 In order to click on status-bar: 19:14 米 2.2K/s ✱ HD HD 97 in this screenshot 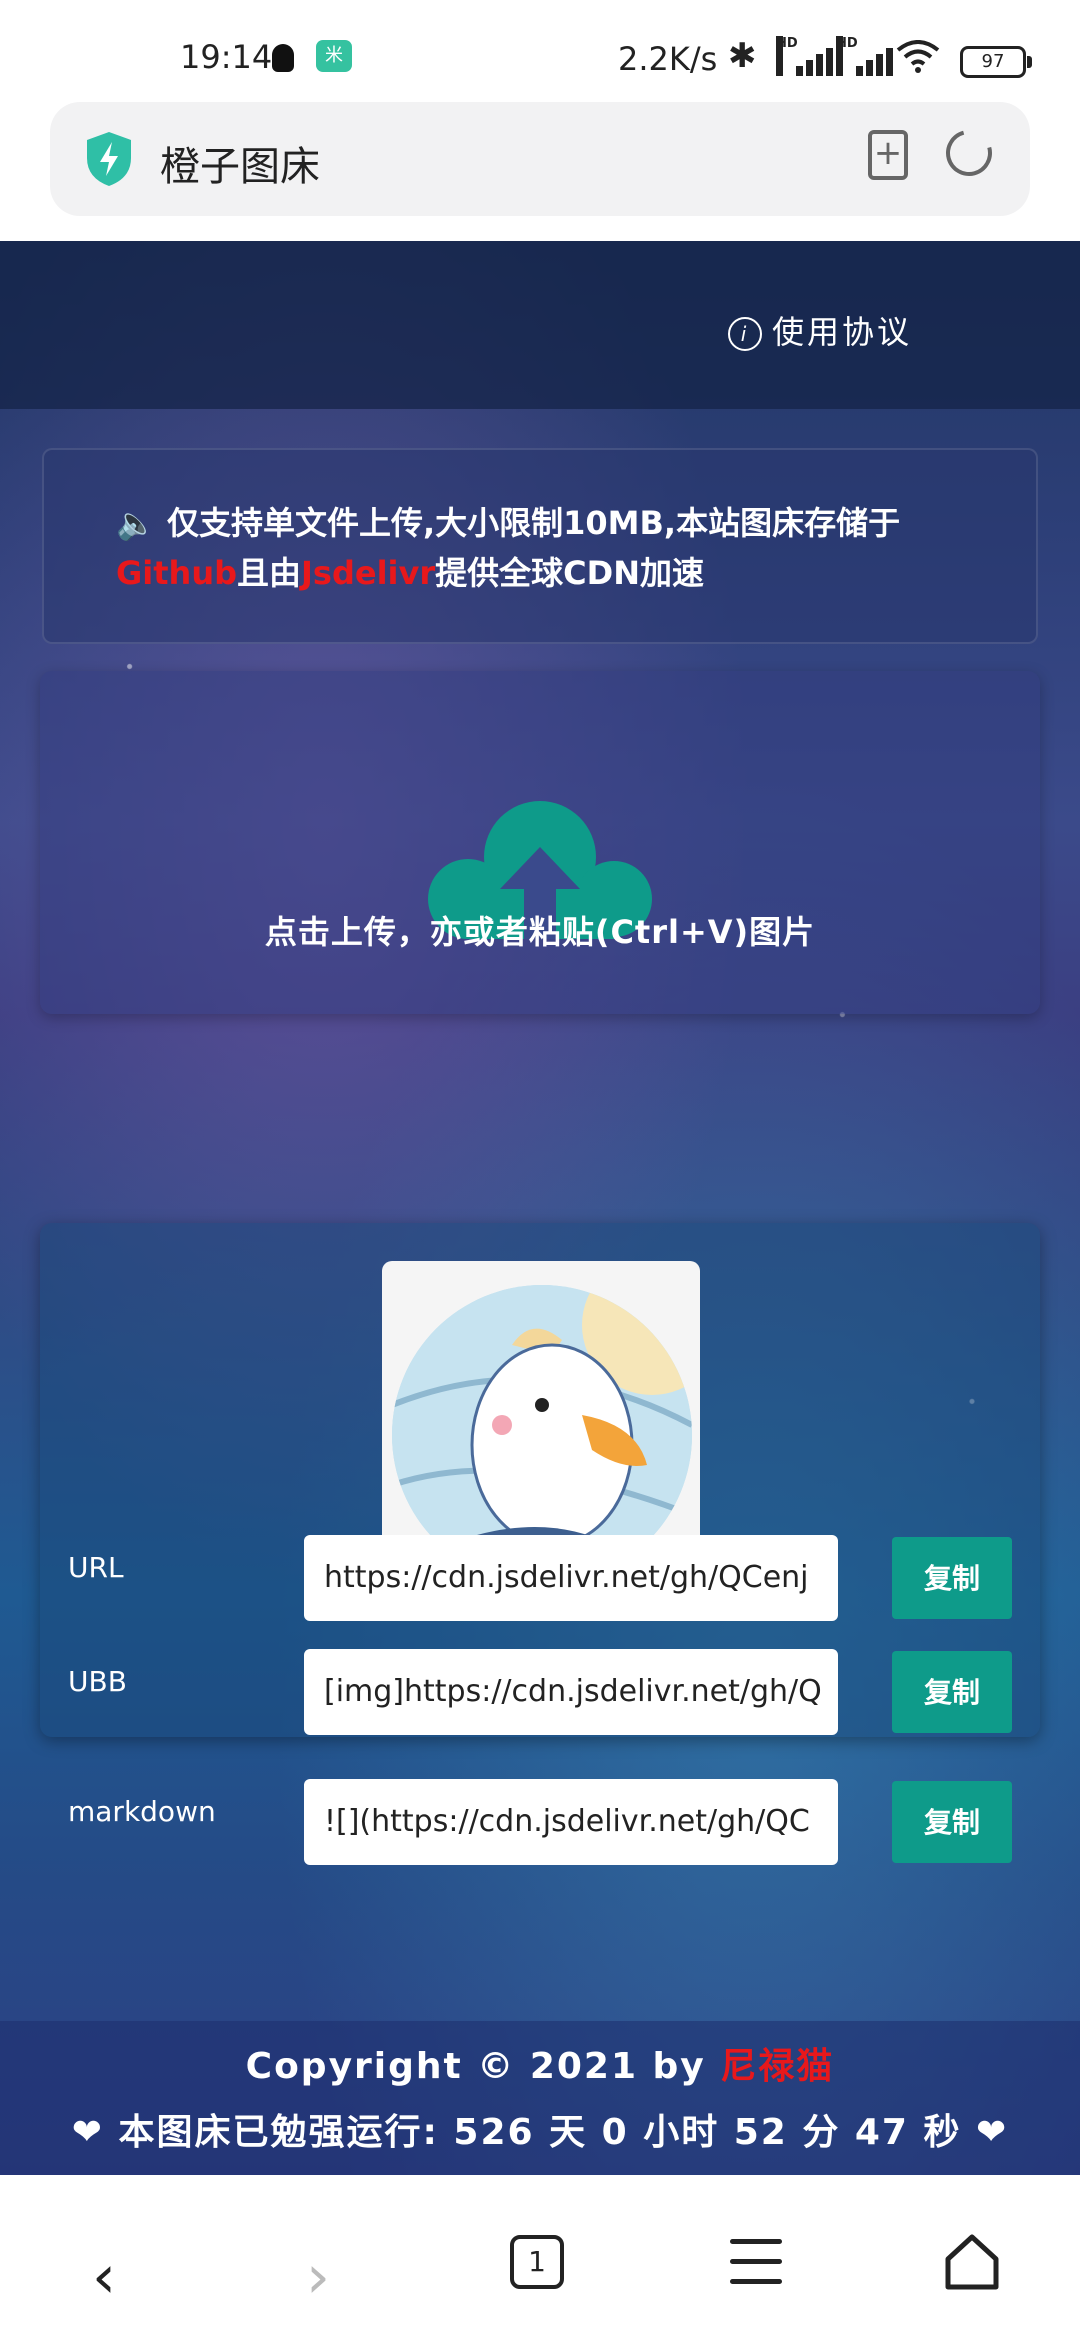, I will do `click(540, 50)`.